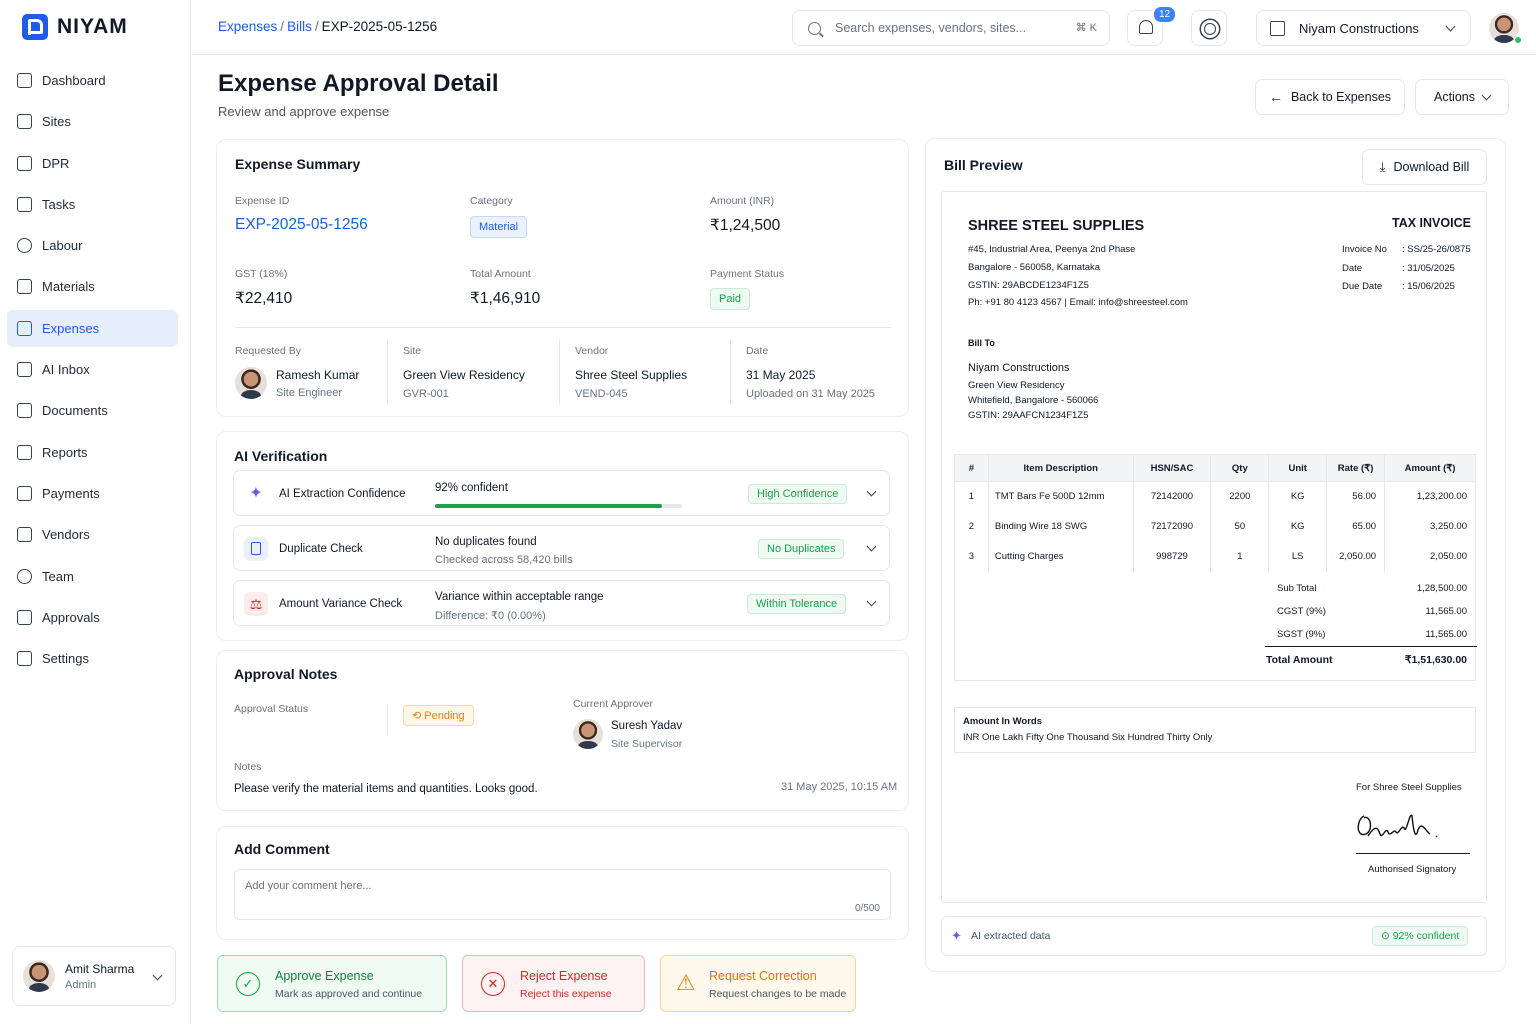  Describe the element at coordinates (92, 452) in the screenshot. I see `sidebar-item-reports: Reports` at that location.